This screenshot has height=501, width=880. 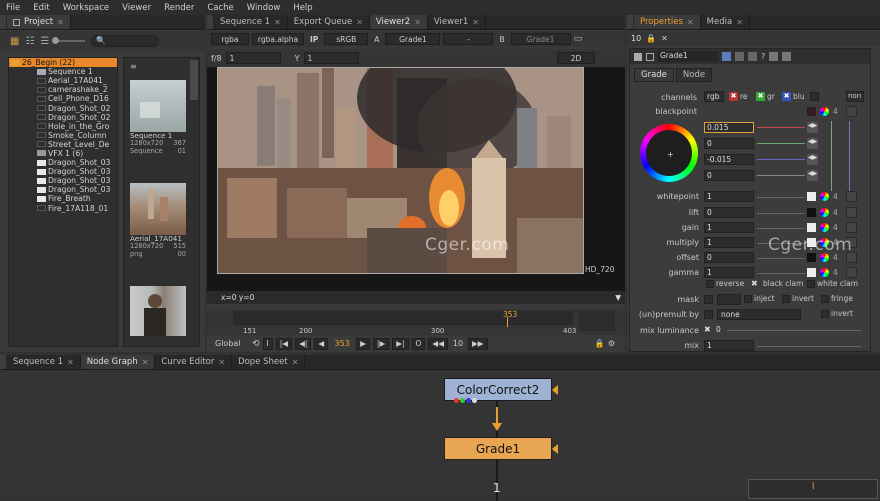 I want to click on search-field: 🔍, so click(x=125, y=41).